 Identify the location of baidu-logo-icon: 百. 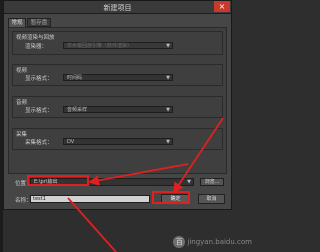
(179, 242).